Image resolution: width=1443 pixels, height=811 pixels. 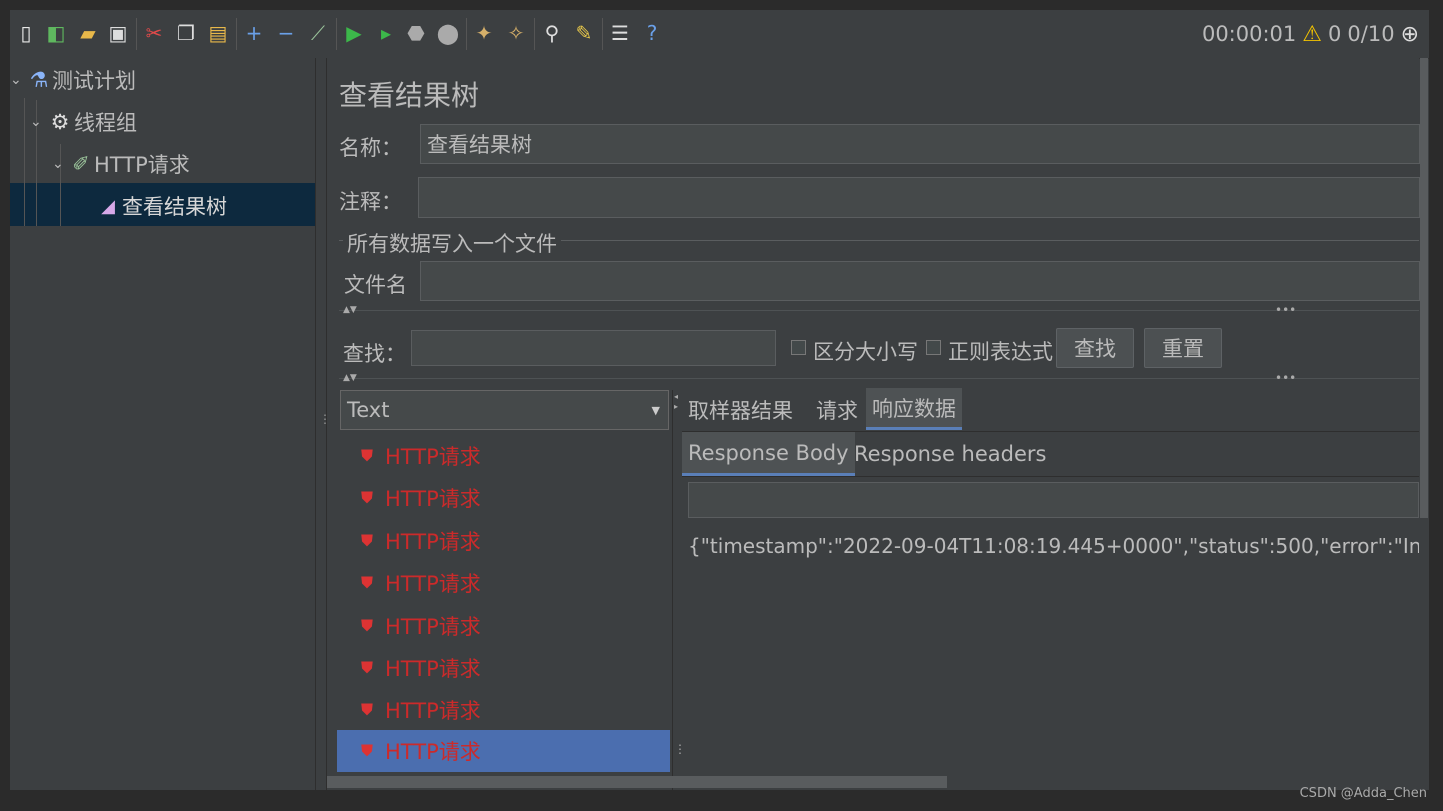 I want to click on paste-icon: ▤, so click(x=218, y=33).